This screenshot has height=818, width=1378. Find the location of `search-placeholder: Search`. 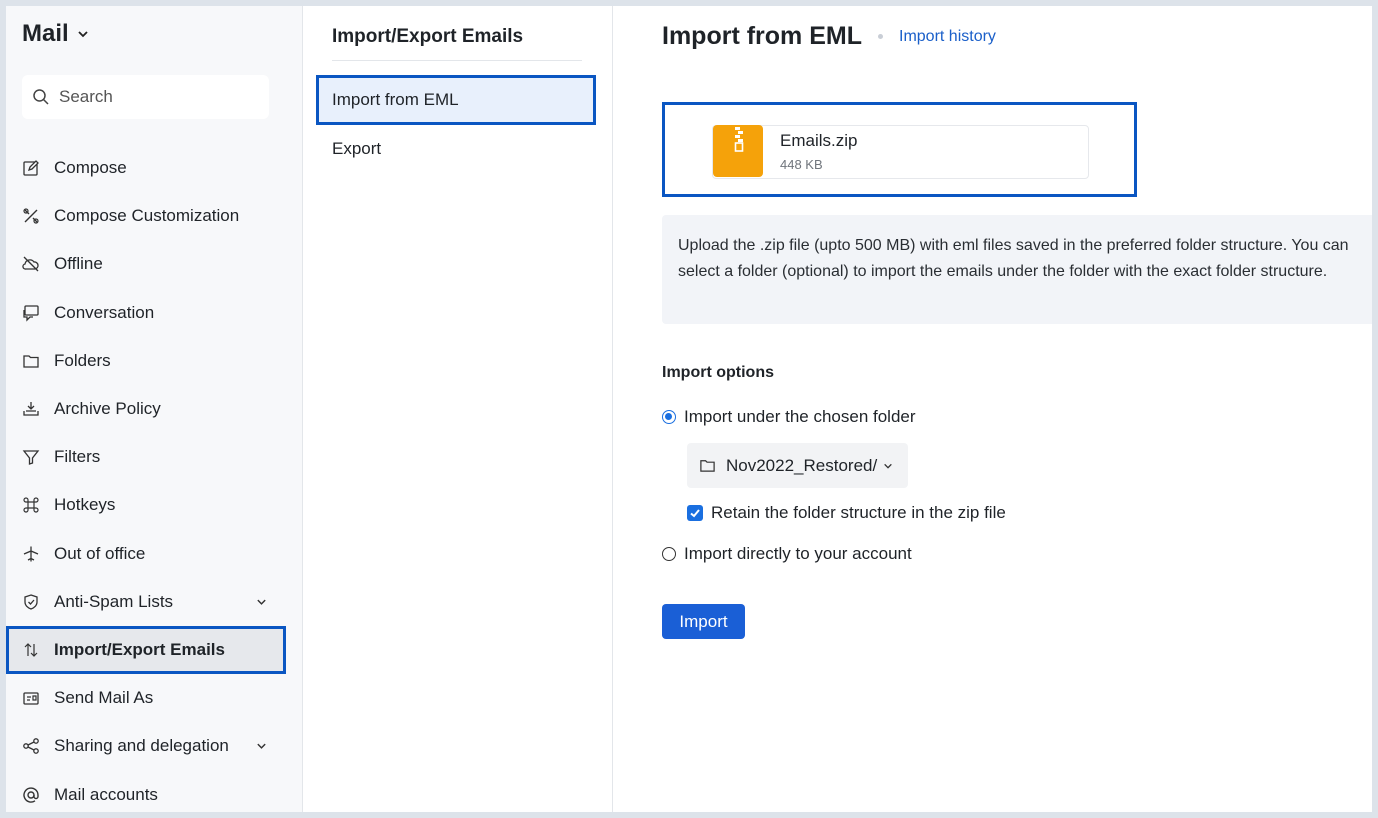

search-placeholder: Search is located at coordinates (86, 96).